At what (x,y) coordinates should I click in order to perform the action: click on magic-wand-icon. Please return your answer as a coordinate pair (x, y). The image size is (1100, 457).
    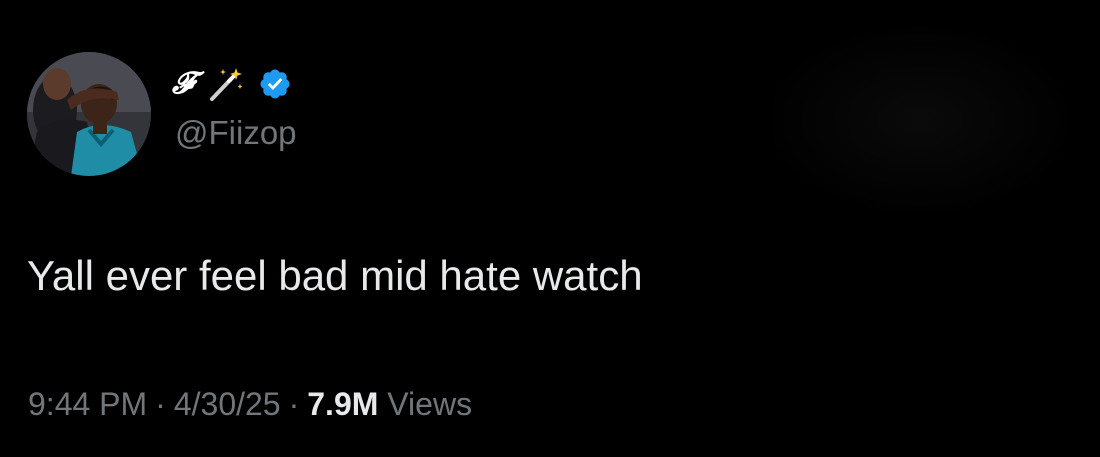
    Looking at the image, I should click on (226, 84).